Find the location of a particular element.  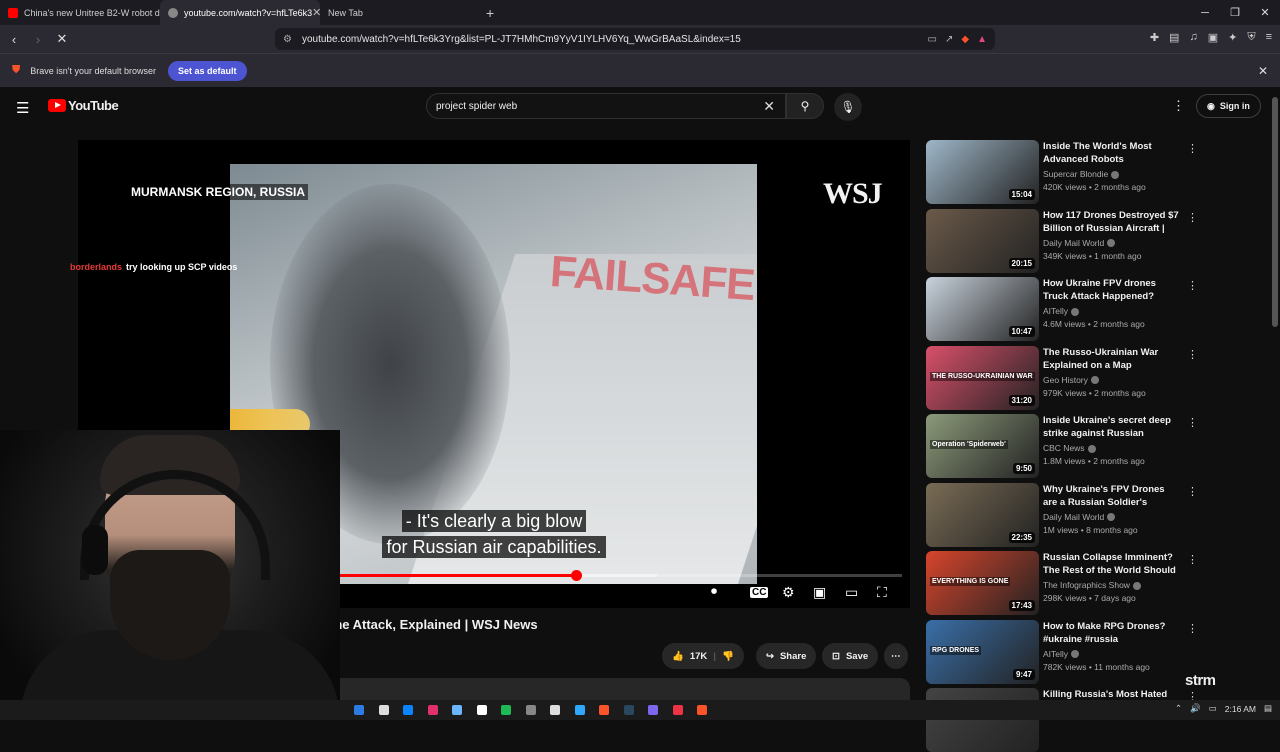

more-actions-button: ⋯ is located at coordinates (896, 656).